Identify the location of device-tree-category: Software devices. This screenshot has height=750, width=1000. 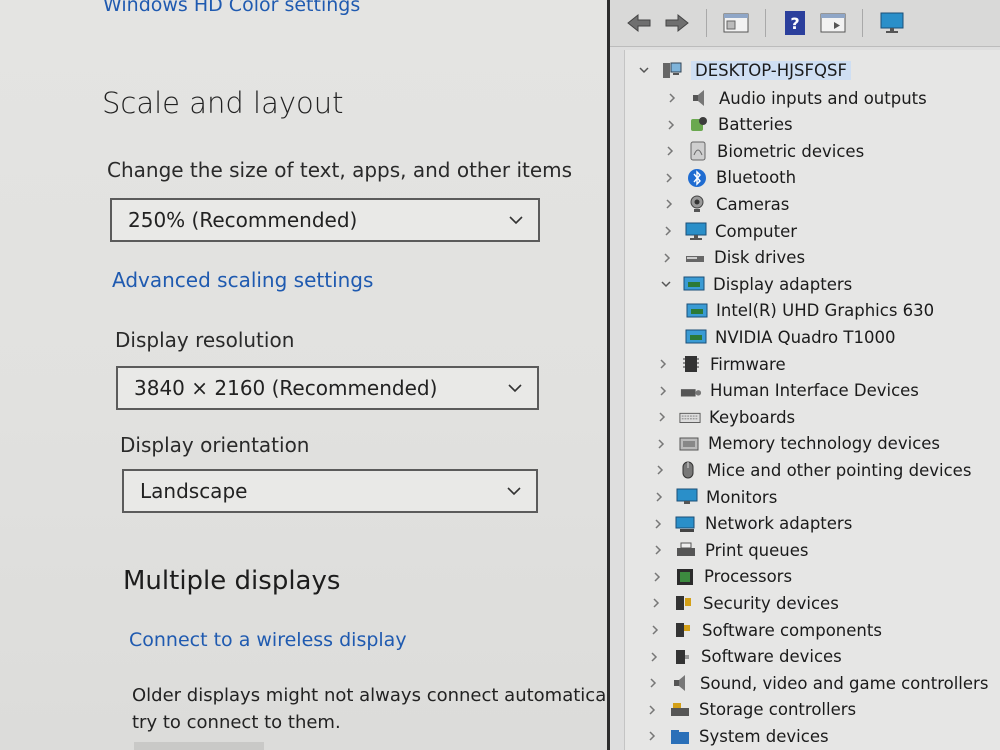
(744, 657).